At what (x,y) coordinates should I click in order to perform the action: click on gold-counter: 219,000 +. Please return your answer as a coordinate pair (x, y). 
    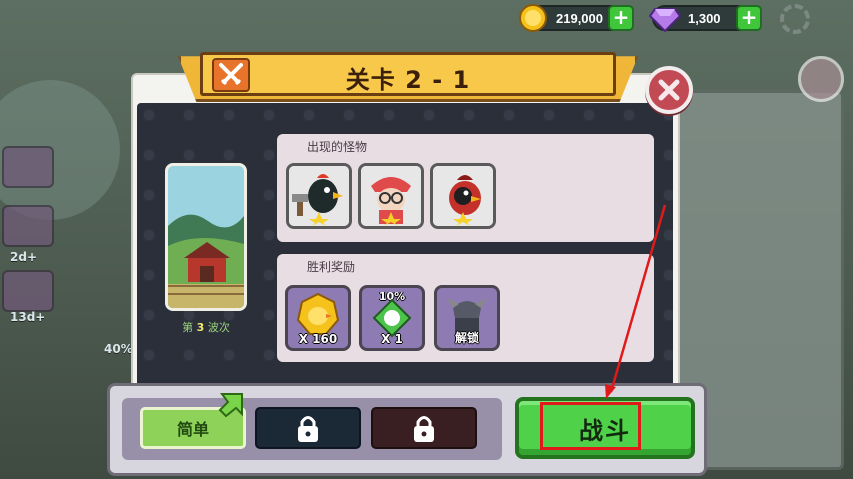
    Looking at the image, I should click on (576, 18).